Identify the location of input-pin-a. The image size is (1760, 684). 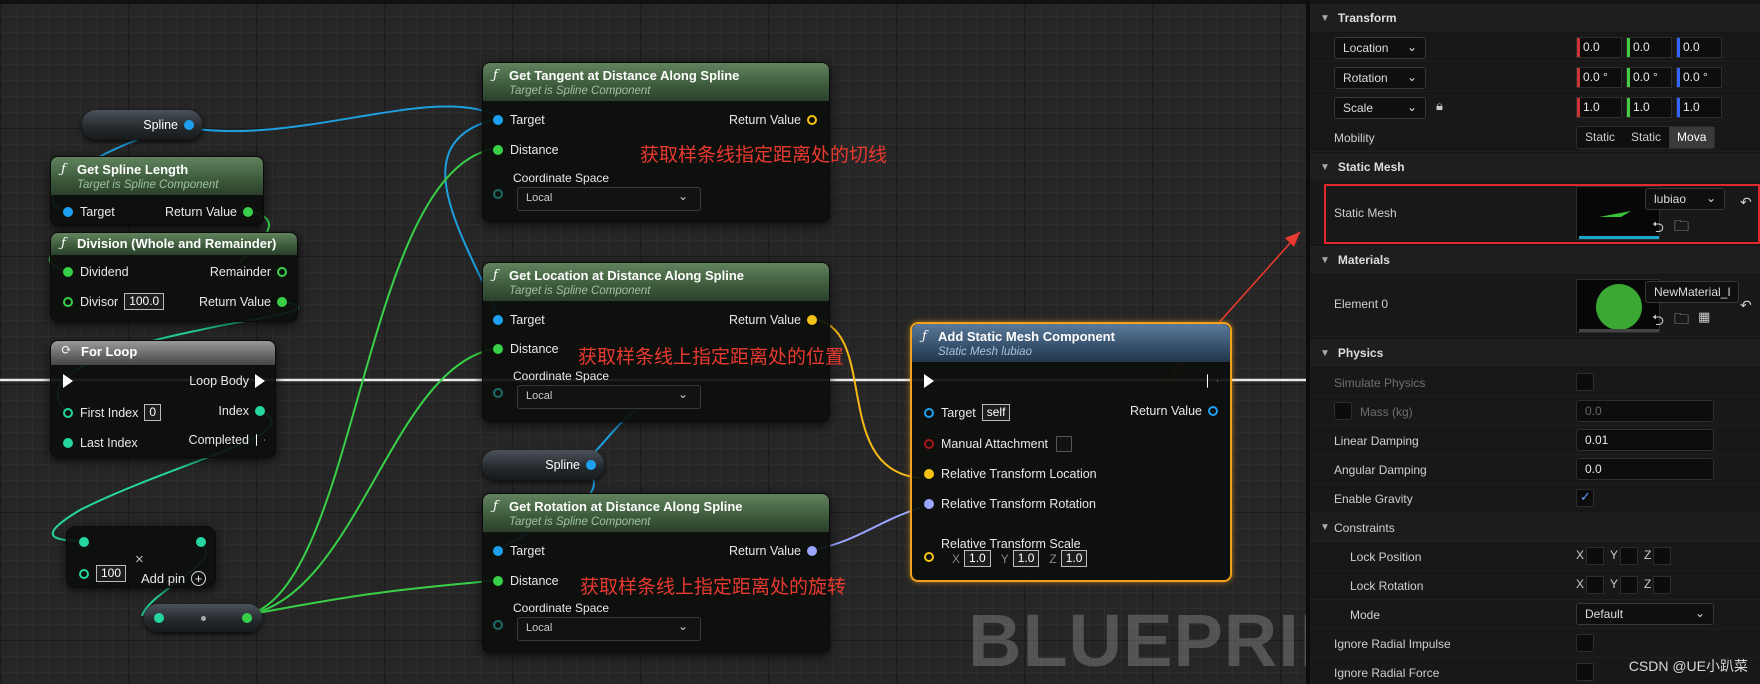
(84, 542).